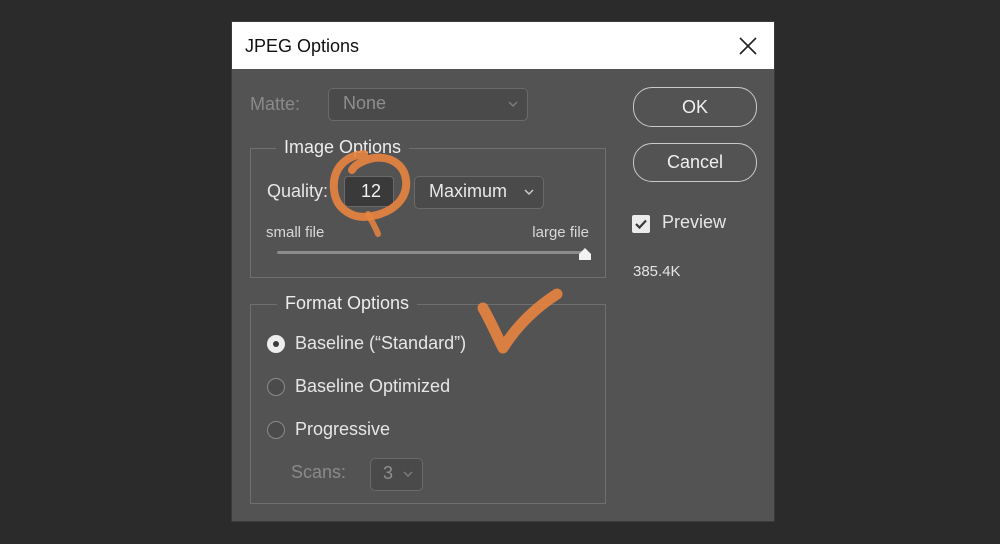 This screenshot has height=544, width=1000. I want to click on quality-input: 12, so click(369, 191).